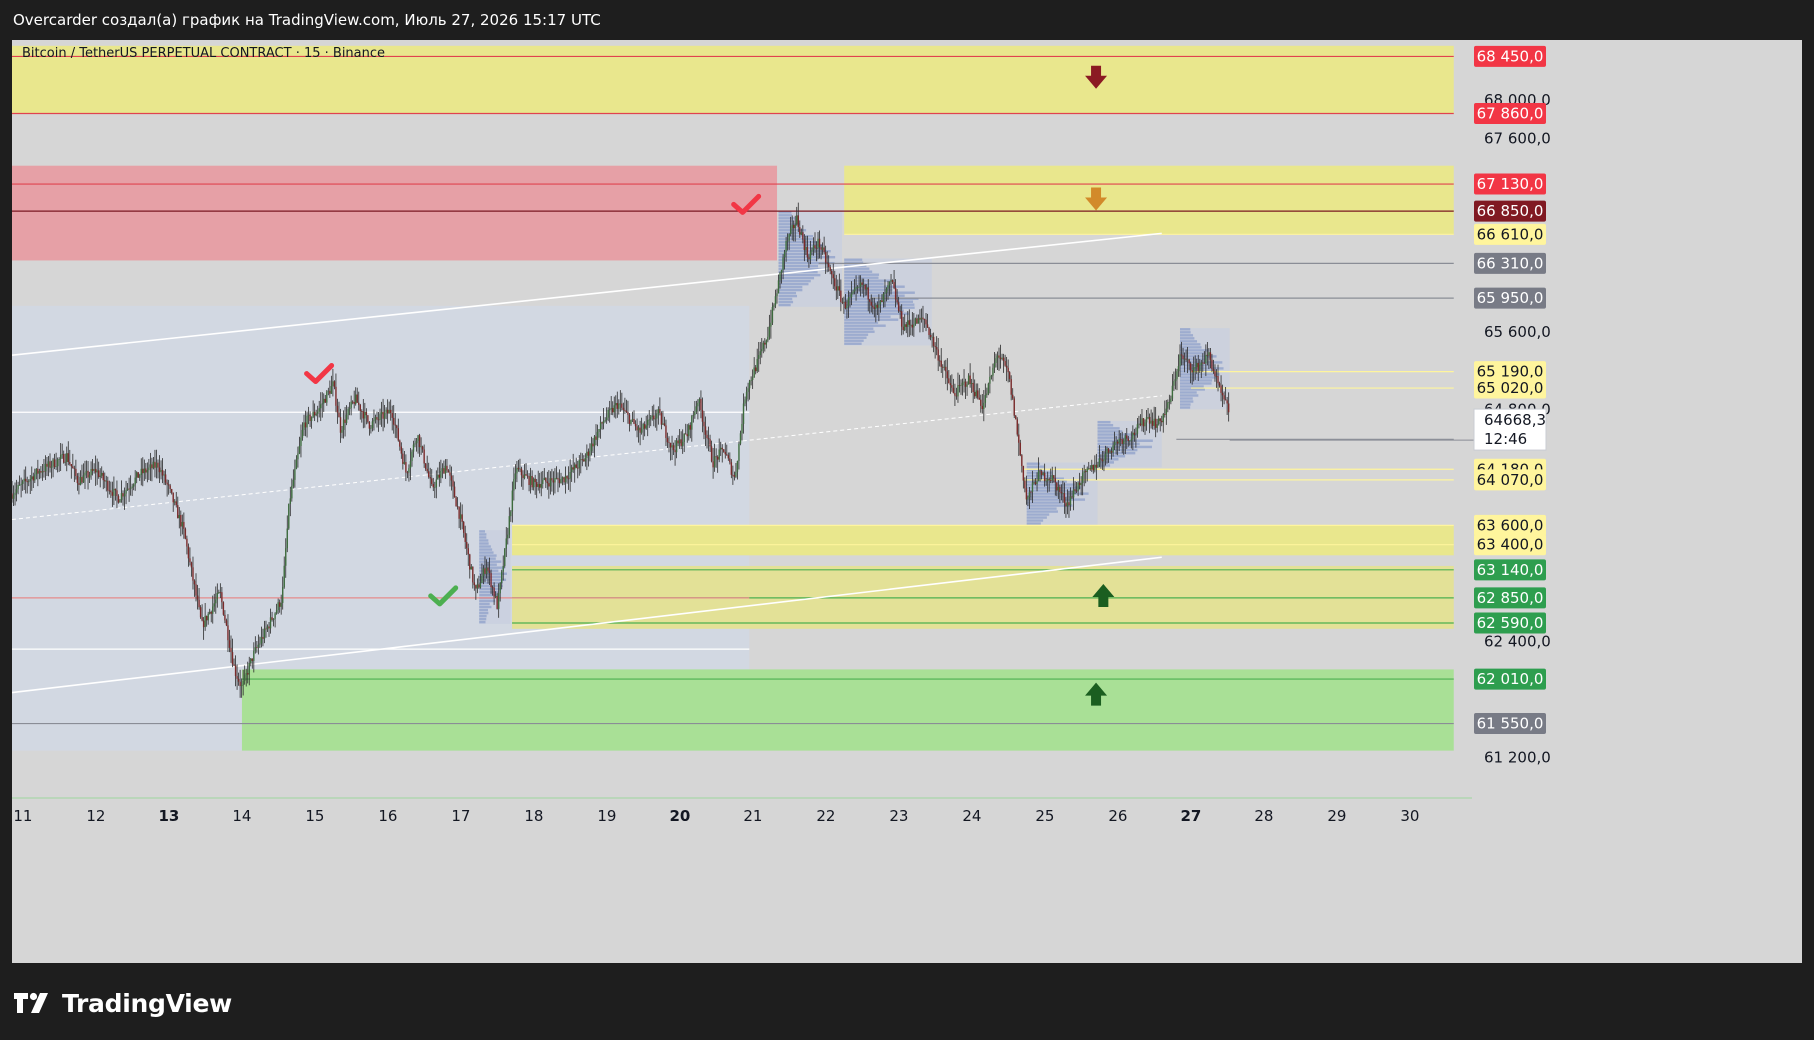 This screenshot has height=1040, width=1814. I want to click on time-tick-label: 19, so click(606, 816).